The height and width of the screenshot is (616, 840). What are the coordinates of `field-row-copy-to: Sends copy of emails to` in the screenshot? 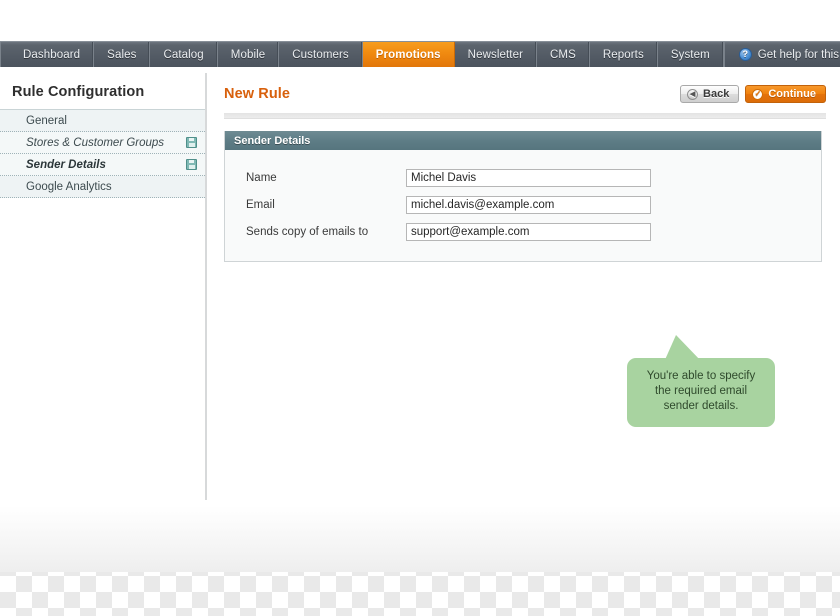 It's located at (523, 231).